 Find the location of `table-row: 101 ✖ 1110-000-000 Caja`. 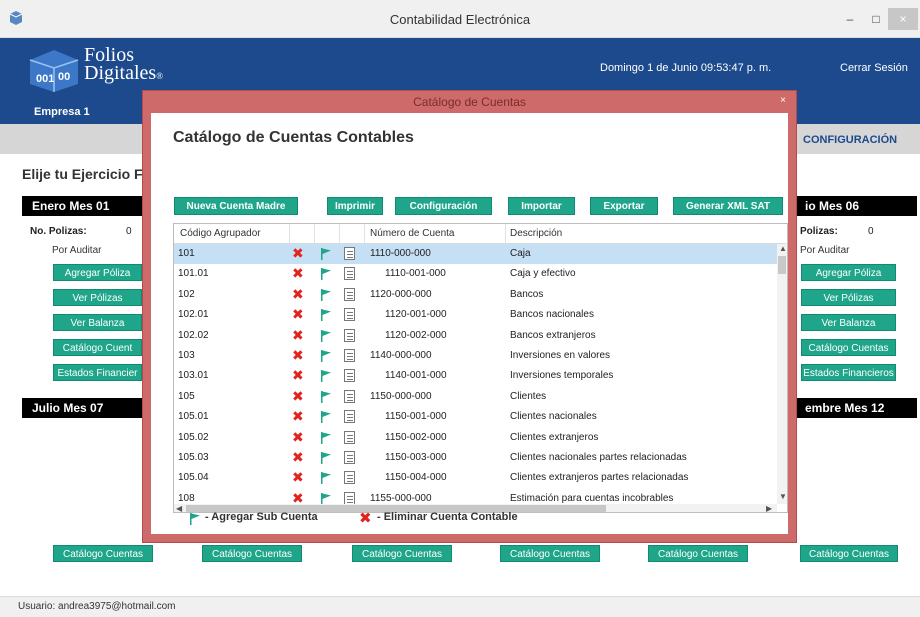

table-row: 101 ✖ 1110-000-000 Caja is located at coordinates (475, 254).